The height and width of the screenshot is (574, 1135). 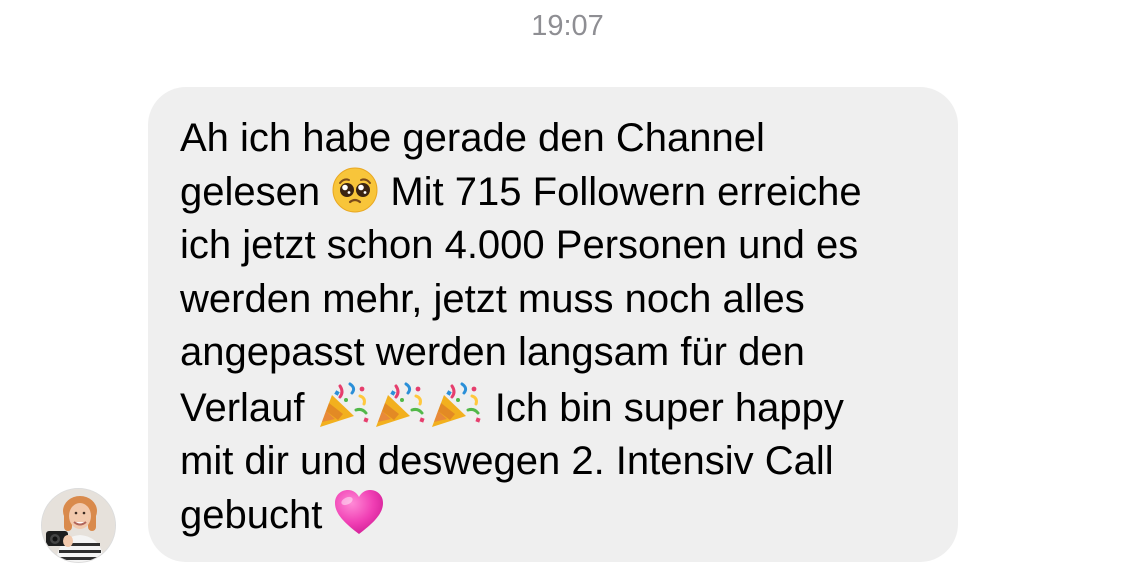 I want to click on message-line-text: Verlauf, so click(x=248, y=407).